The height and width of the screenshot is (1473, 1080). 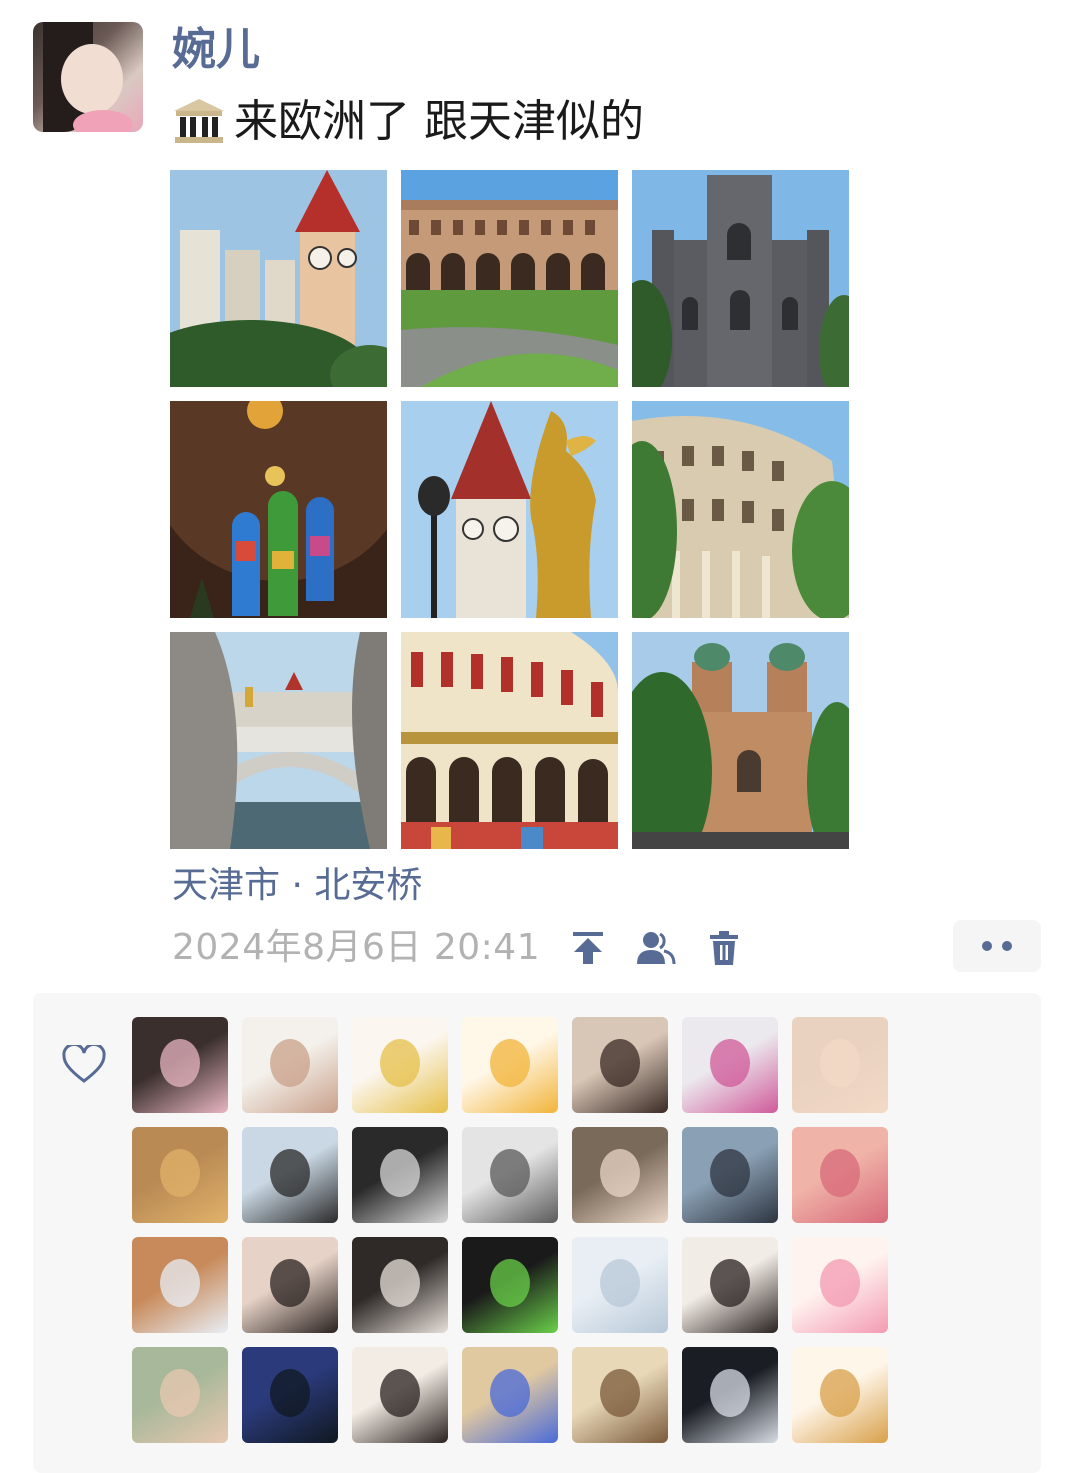 I want to click on bridge-photo, so click(x=278, y=740).